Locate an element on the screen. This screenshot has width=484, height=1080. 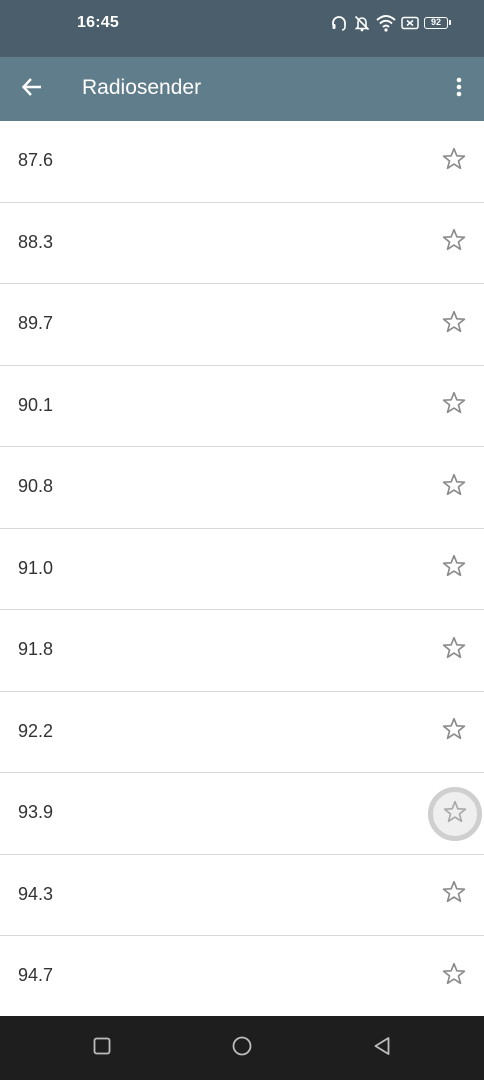
system-back-button is located at coordinates (382, 1048).